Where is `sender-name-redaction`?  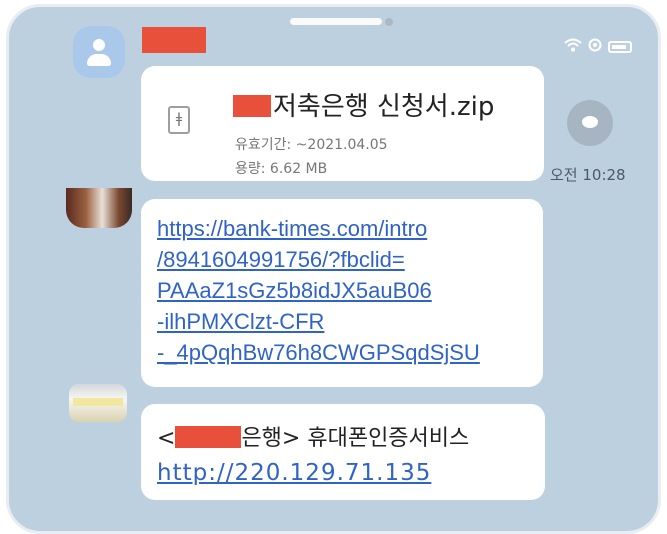
sender-name-redaction is located at coordinates (174, 40).